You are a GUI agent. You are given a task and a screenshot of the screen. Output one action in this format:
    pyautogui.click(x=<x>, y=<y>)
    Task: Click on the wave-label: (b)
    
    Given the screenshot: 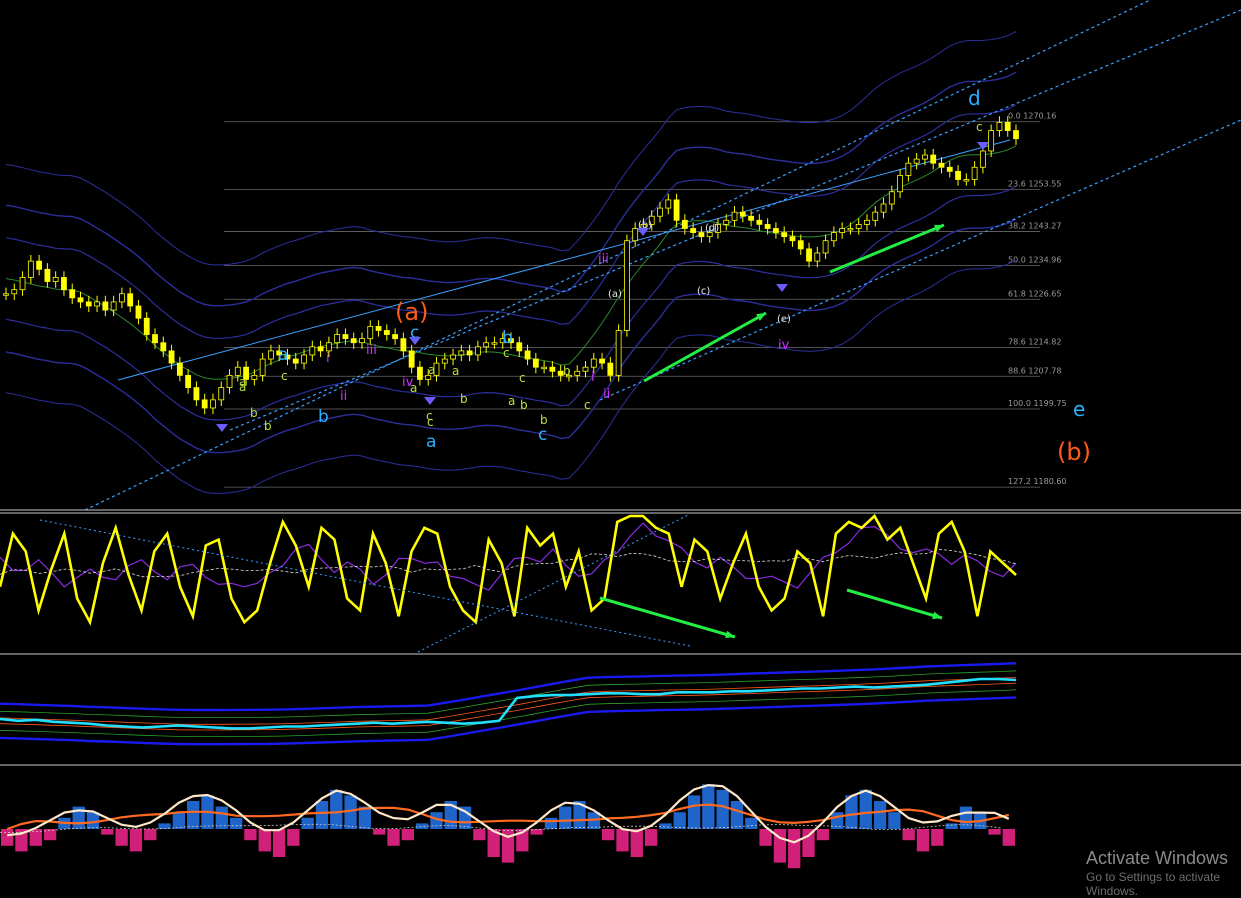 What is the action you would take?
    pyautogui.click(x=1074, y=452)
    